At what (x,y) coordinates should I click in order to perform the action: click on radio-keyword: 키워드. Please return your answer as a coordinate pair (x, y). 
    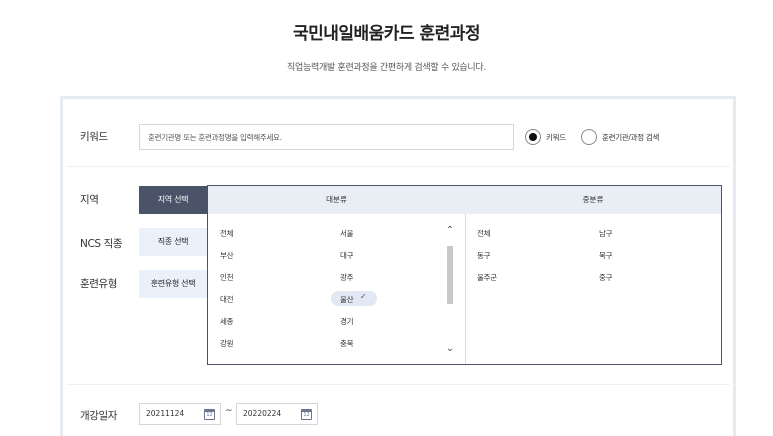
    Looking at the image, I should click on (545, 137).